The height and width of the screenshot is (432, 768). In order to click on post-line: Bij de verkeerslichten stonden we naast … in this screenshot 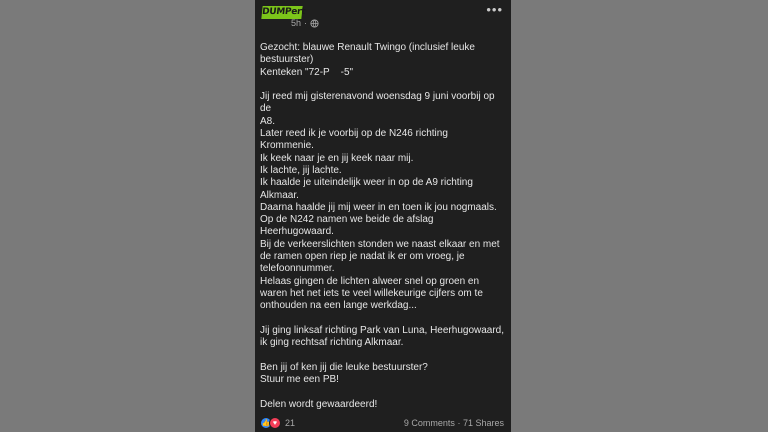, I will do `click(380, 244)`.